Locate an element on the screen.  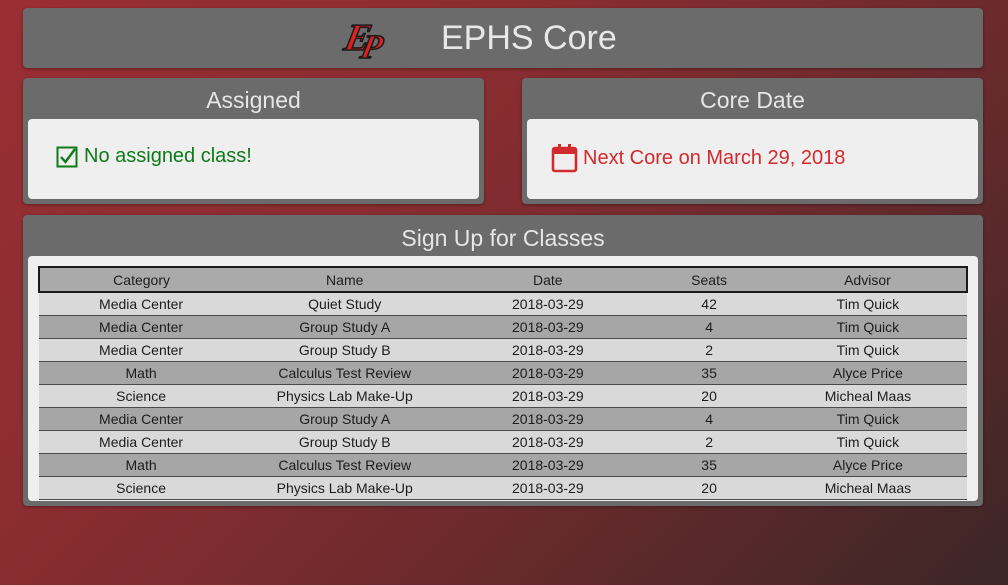
calendar-icon is located at coordinates (564, 158).